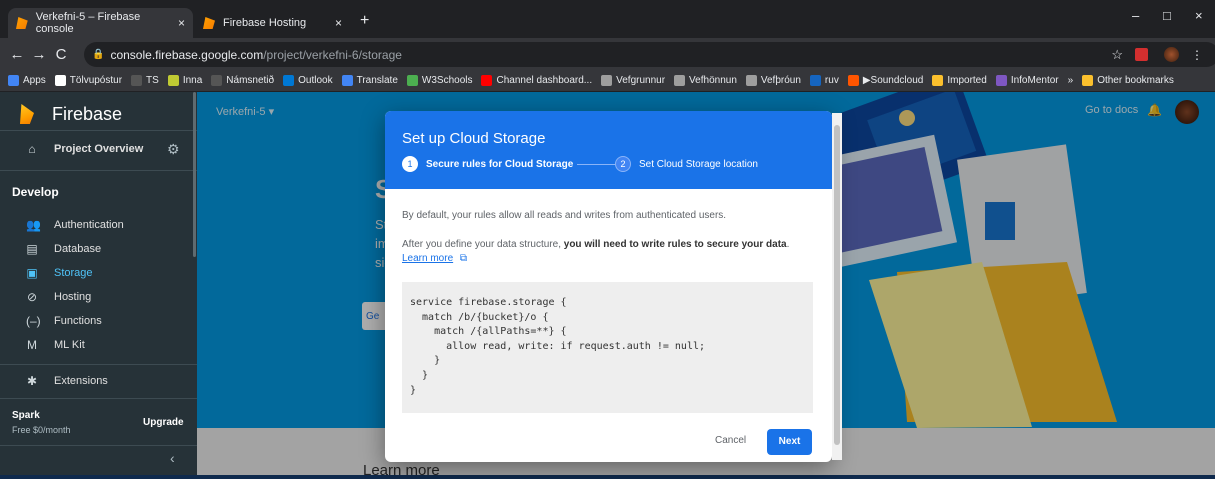  Describe the element at coordinates (78, 321) in the screenshot. I see `sidebar-item-label: Functions` at that location.